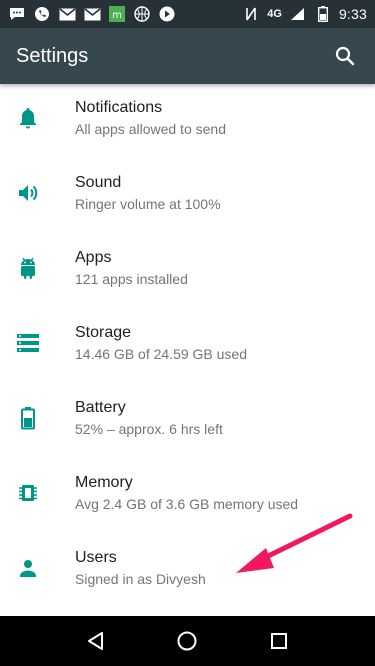 The height and width of the screenshot is (666, 375). Describe the element at coordinates (274, 14) in the screenshot. I see `network-type: 4G` at that location.